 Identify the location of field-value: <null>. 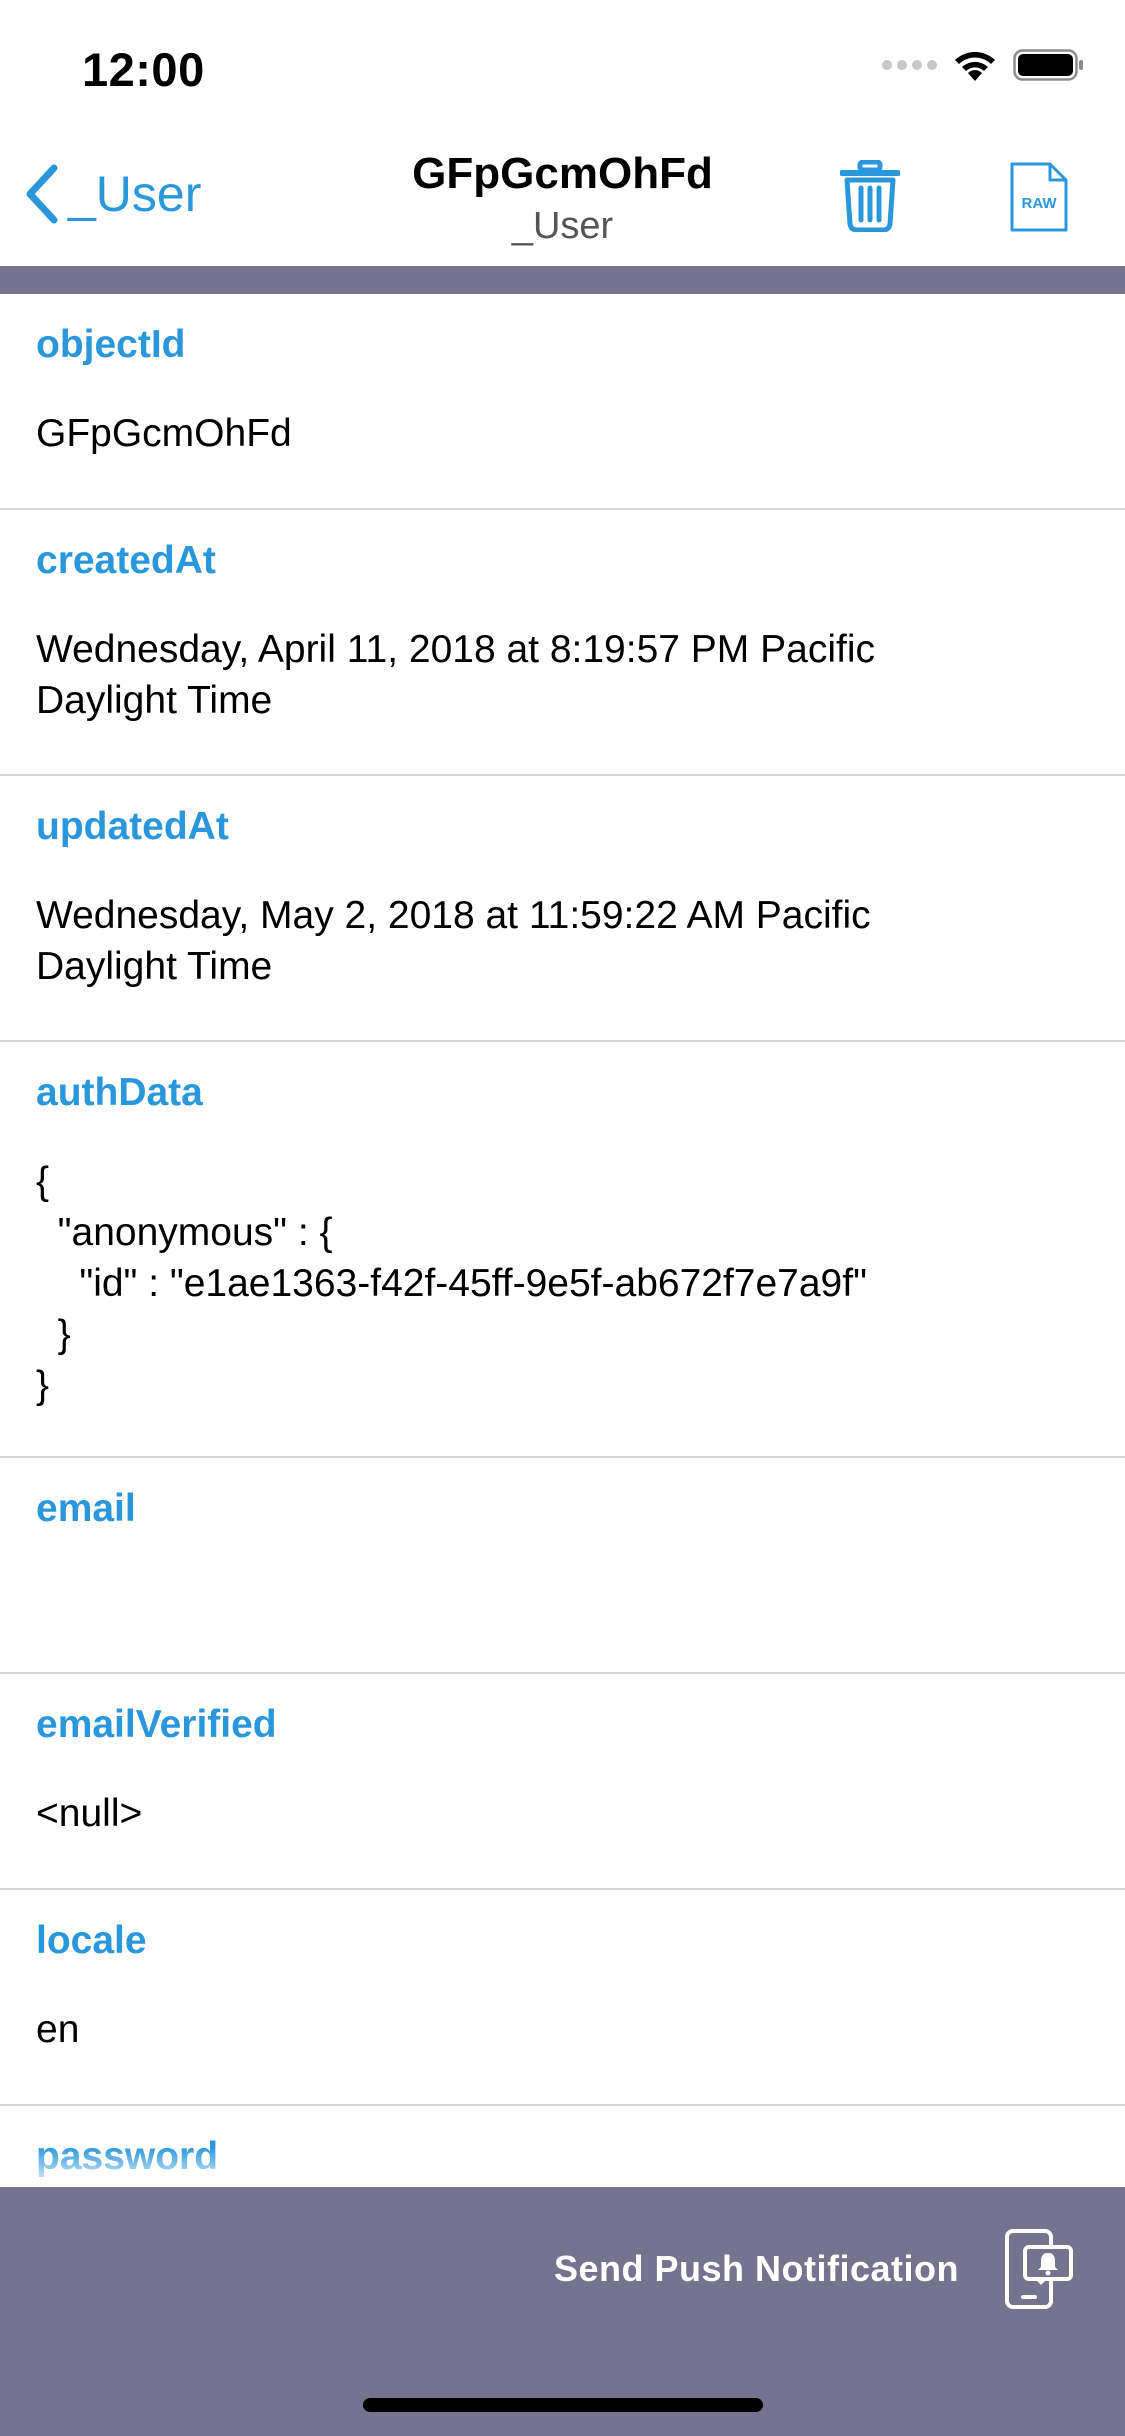
(89, 1813).